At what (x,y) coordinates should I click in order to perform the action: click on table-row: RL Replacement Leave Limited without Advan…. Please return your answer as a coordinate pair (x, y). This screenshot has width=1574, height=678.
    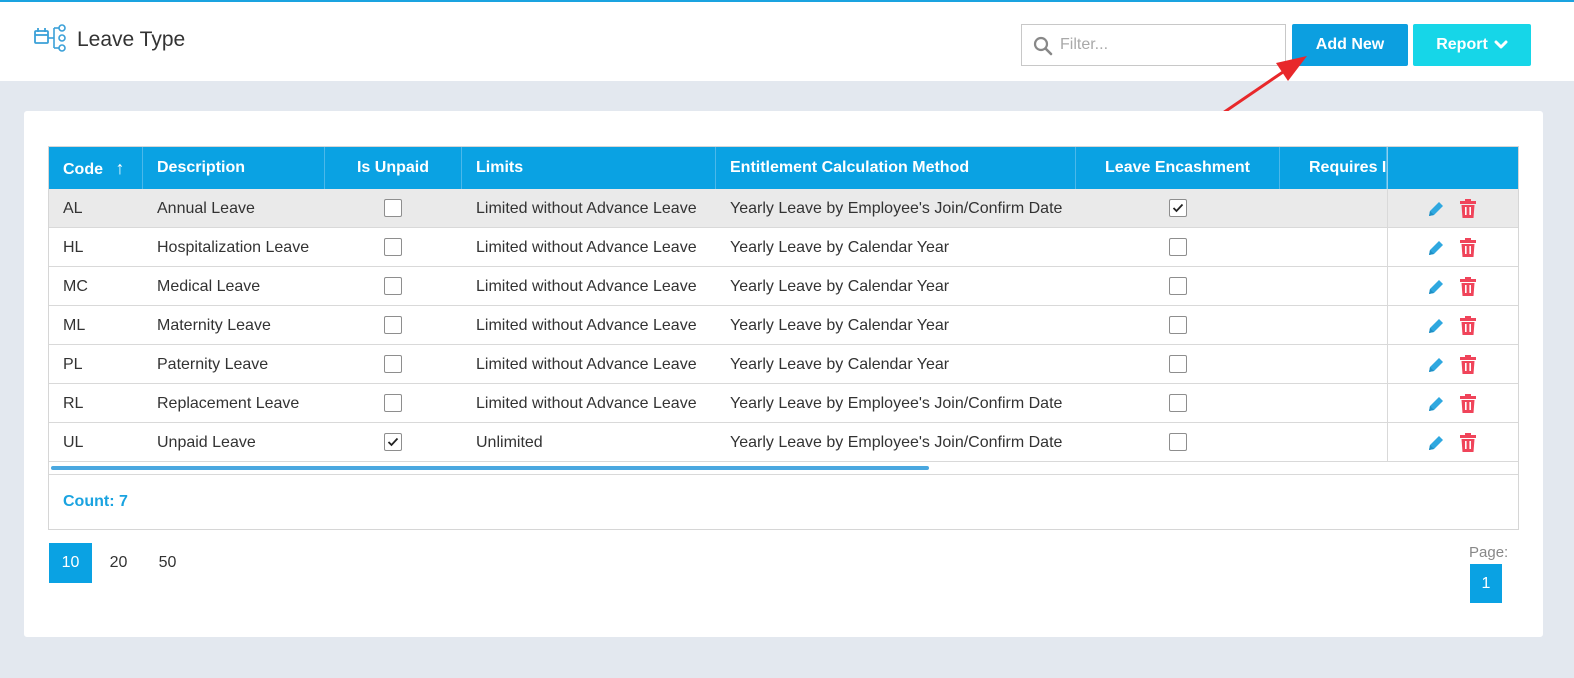
    Looking at the image, I should click on (783, 403).